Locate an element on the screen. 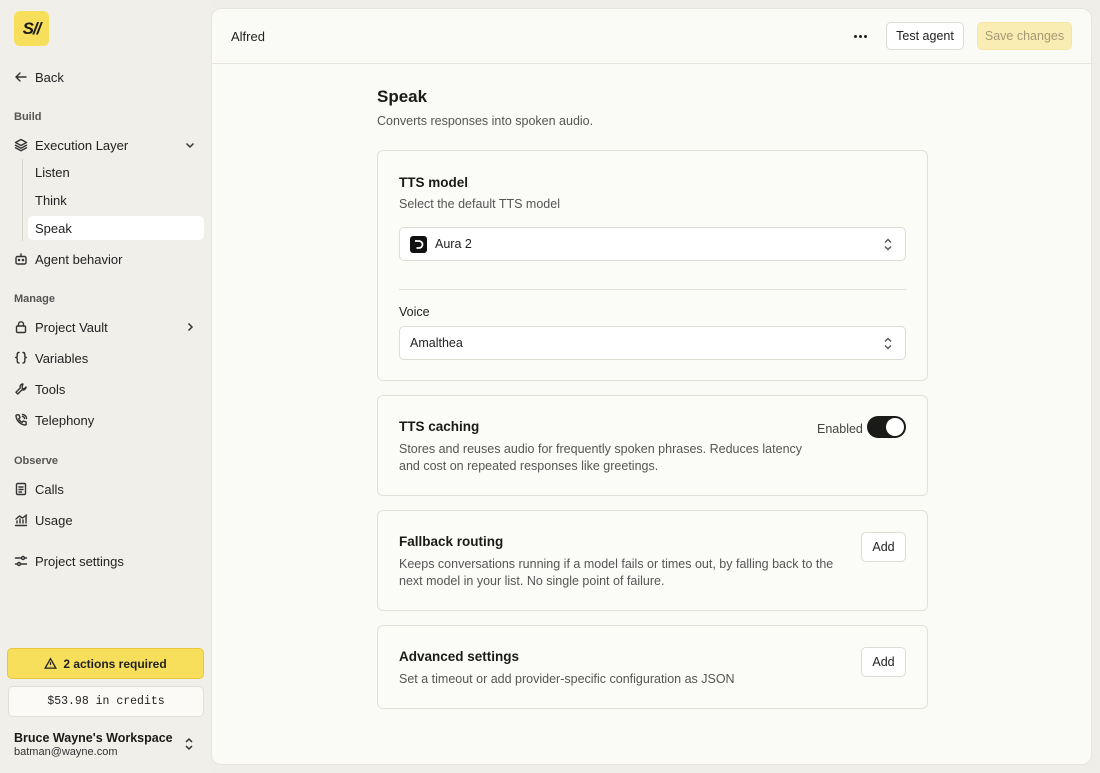  sidebar-item-speak: Speak is located at coordinates (116, 228).